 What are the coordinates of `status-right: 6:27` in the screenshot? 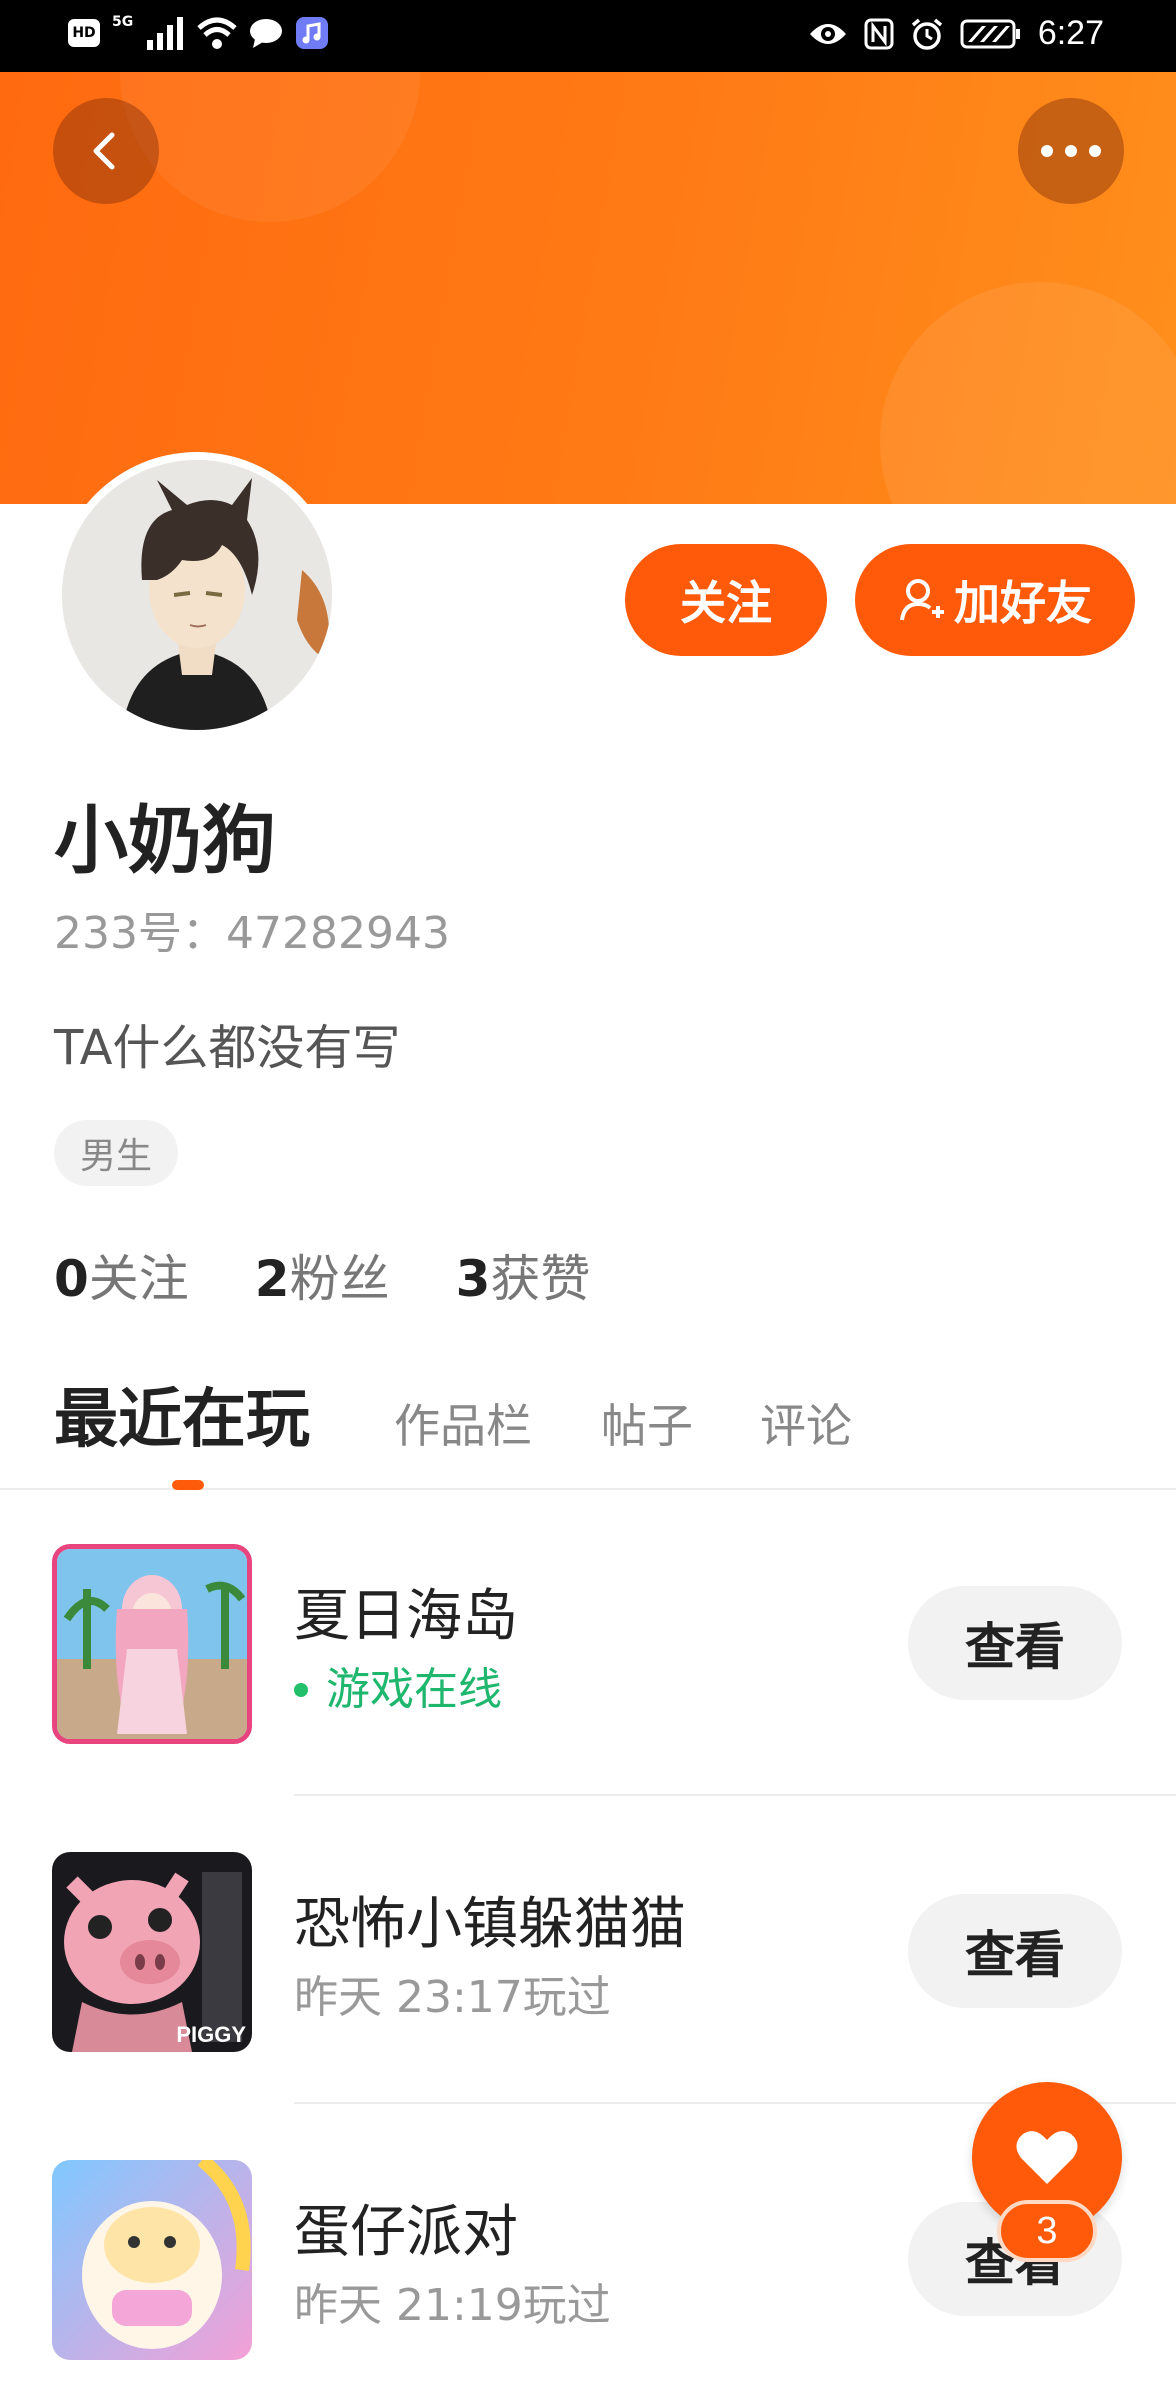 It's located at (956, 33).